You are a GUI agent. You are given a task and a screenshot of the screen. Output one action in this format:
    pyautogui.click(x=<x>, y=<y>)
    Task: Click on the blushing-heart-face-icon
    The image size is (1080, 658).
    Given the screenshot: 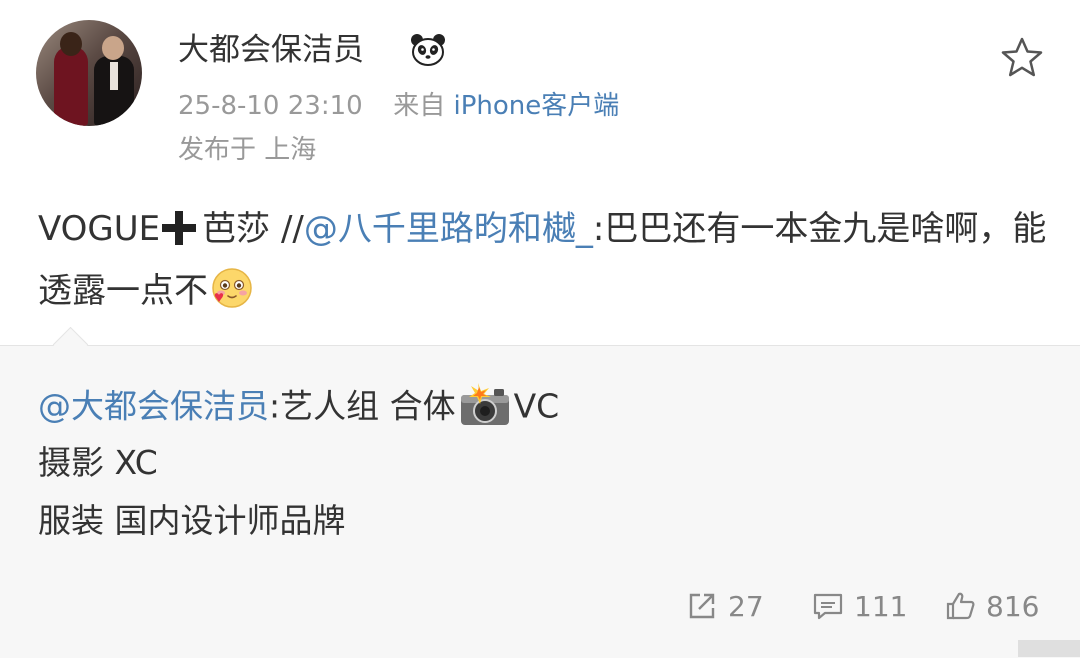 What is the action you would take?
    pyautogui.click(x=232, y=287)
    